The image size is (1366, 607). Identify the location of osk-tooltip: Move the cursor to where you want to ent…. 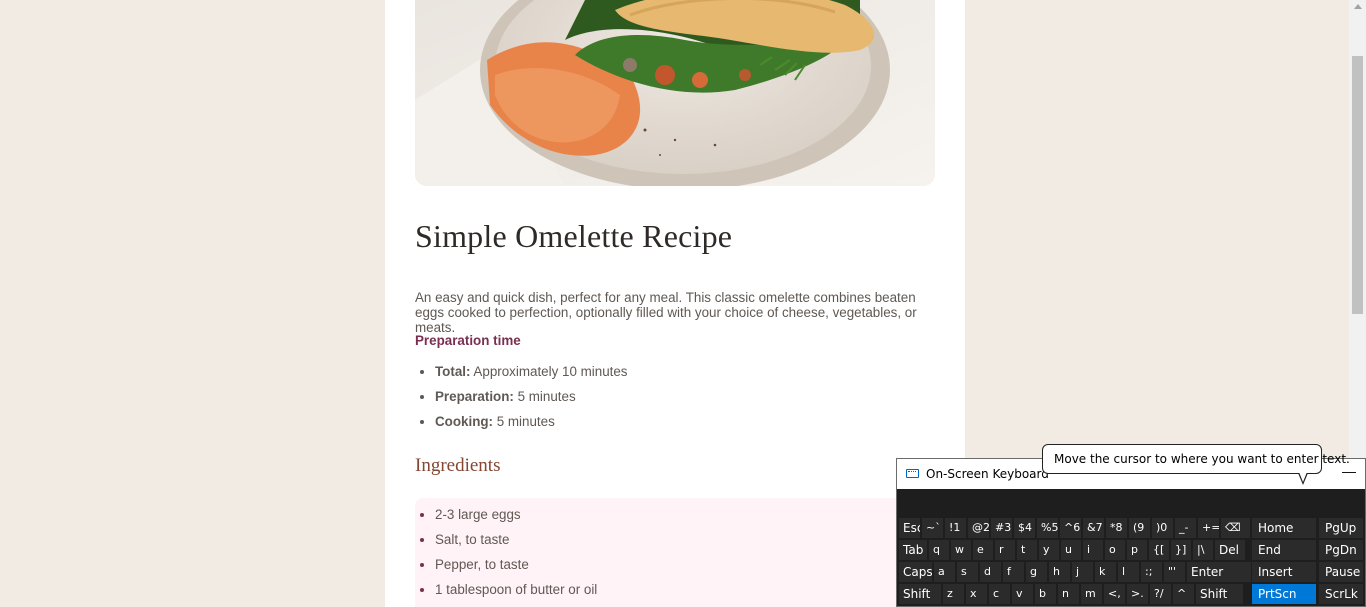
(1196, 459).